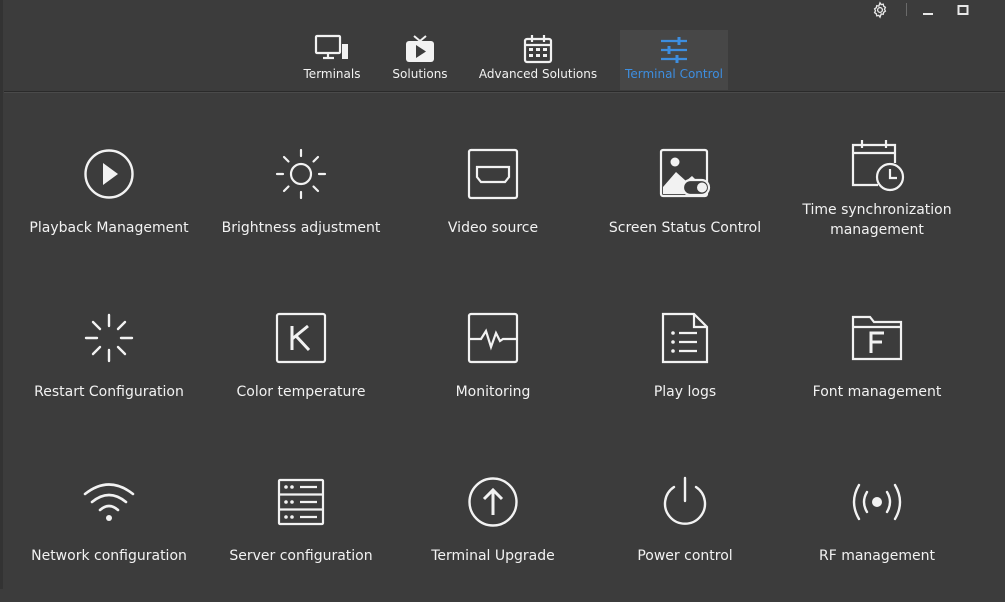  What do you see at coordinates (301, 373) in the screenshot?
I see `tile-color-temperature: Color temperature` at bounding box center [301, 373].